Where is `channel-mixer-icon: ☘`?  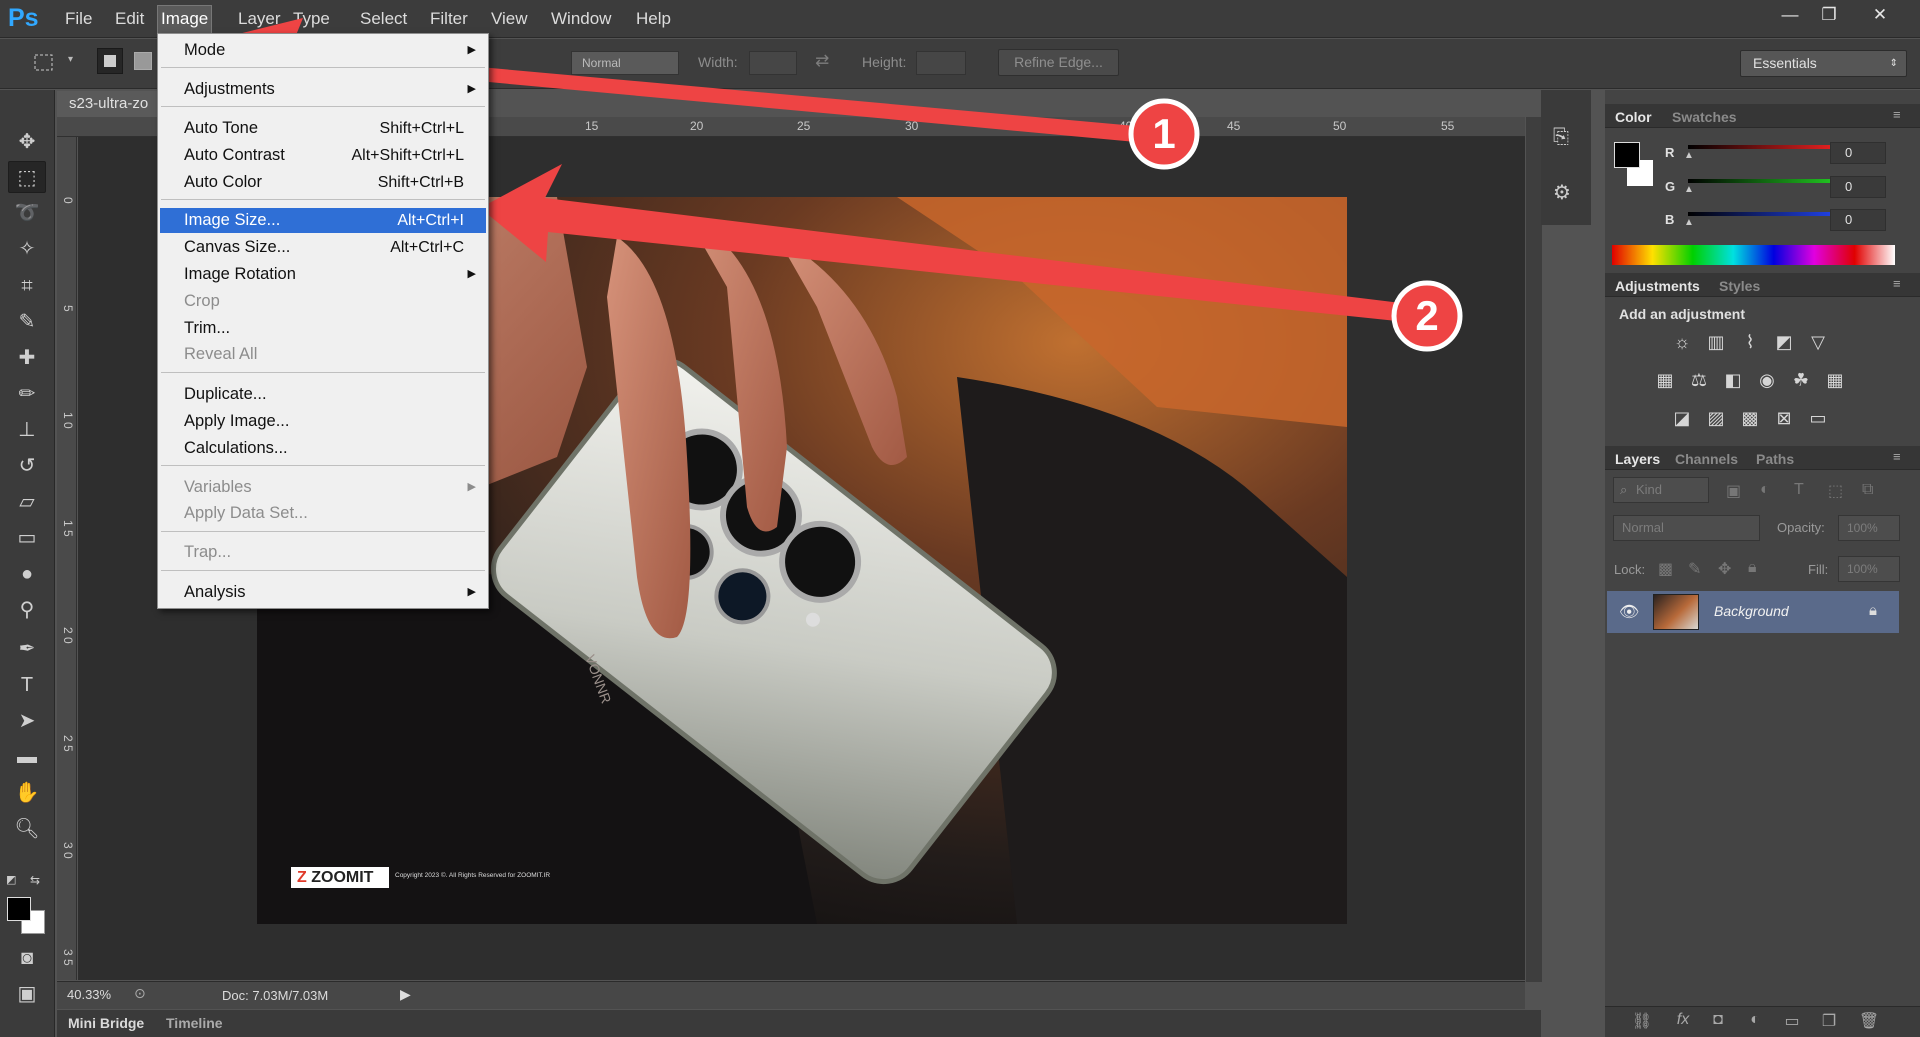
channel-mixer-icon: ☘ is located at coordinates (1801, 380).